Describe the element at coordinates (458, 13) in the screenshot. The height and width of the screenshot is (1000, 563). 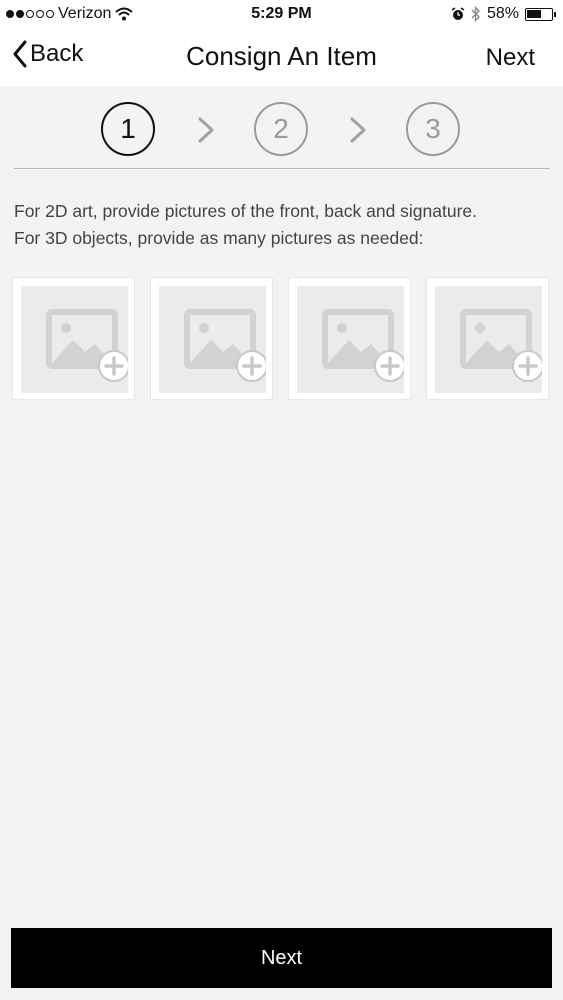
I see `alarm-icon` at that location.